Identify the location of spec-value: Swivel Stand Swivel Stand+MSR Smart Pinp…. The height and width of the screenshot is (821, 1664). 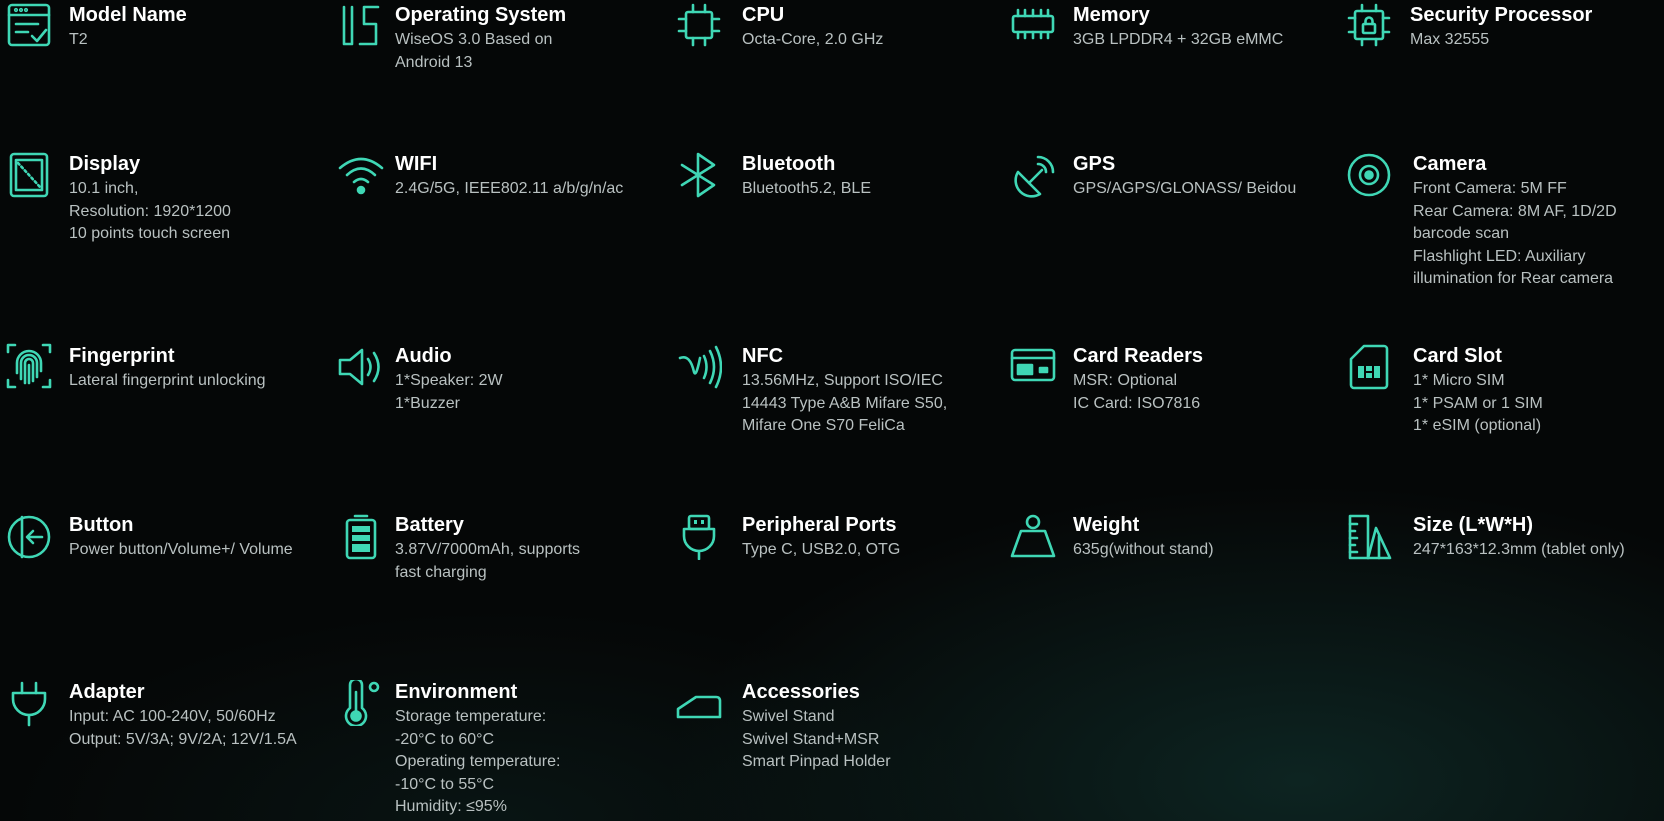
(816, 739).